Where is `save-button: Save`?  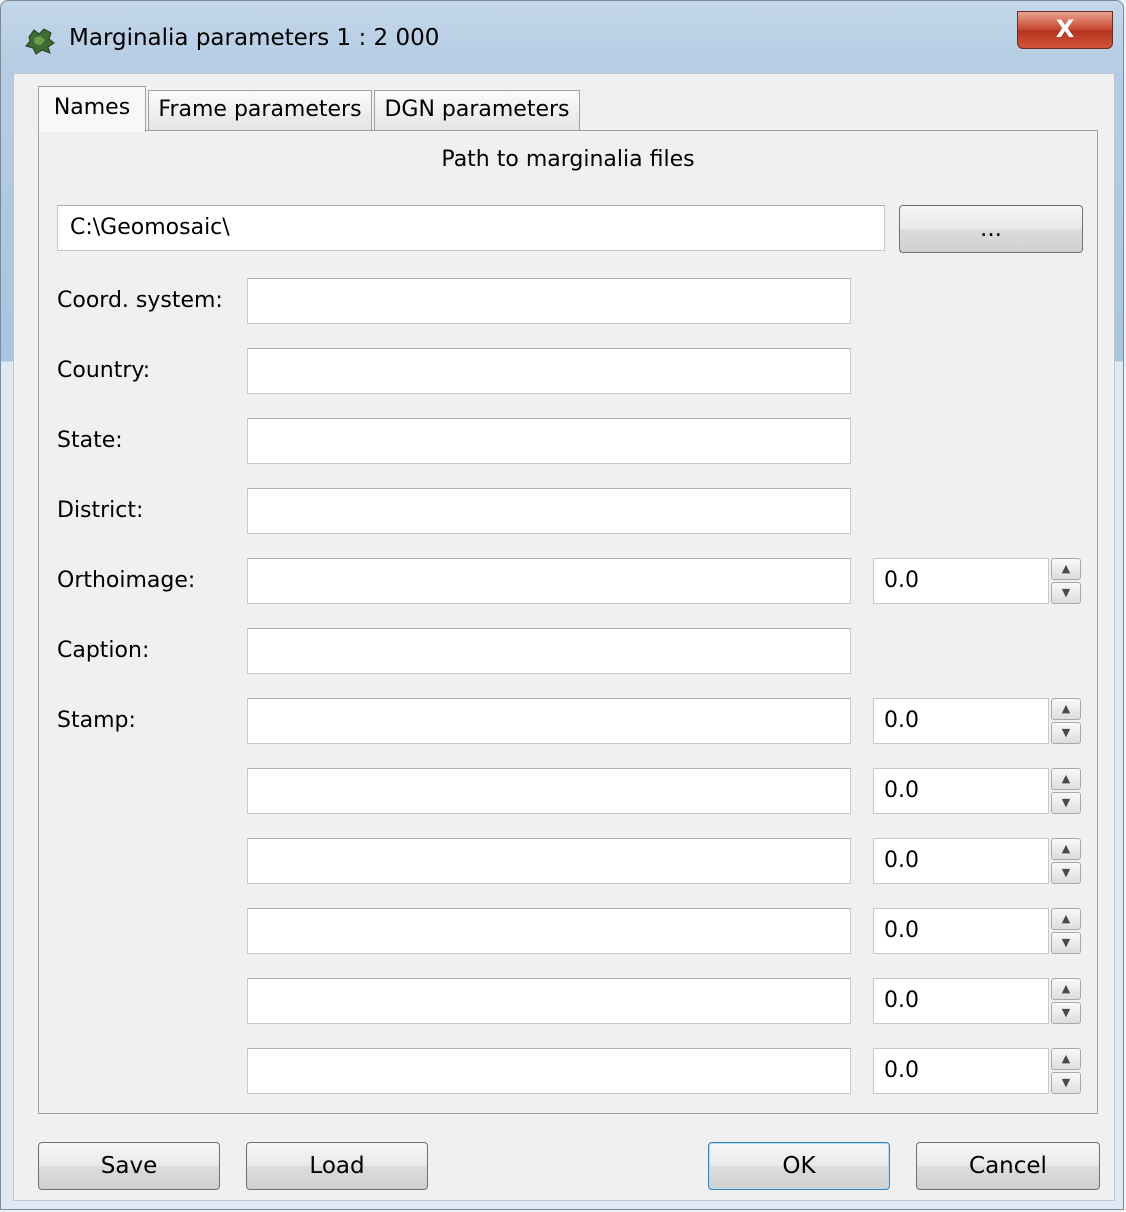
save-button: Save is located at coordinates (129, 1166).